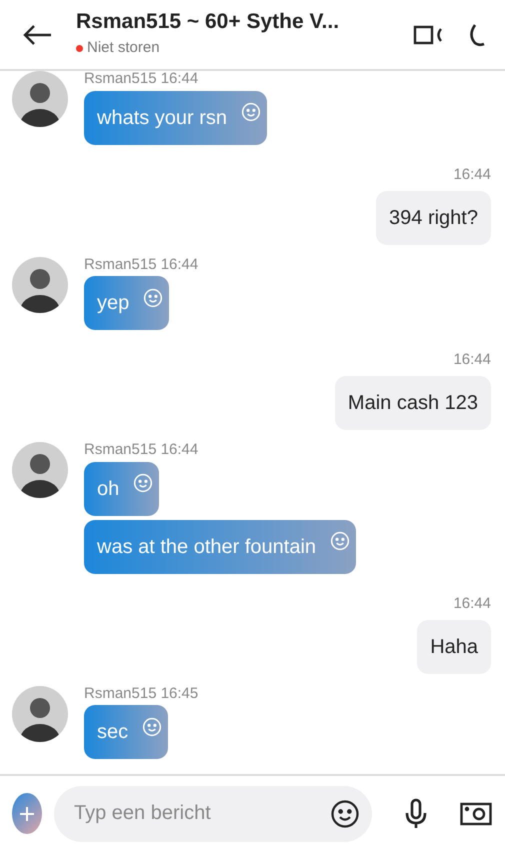  I want to click on add-button, so click(27, 813).